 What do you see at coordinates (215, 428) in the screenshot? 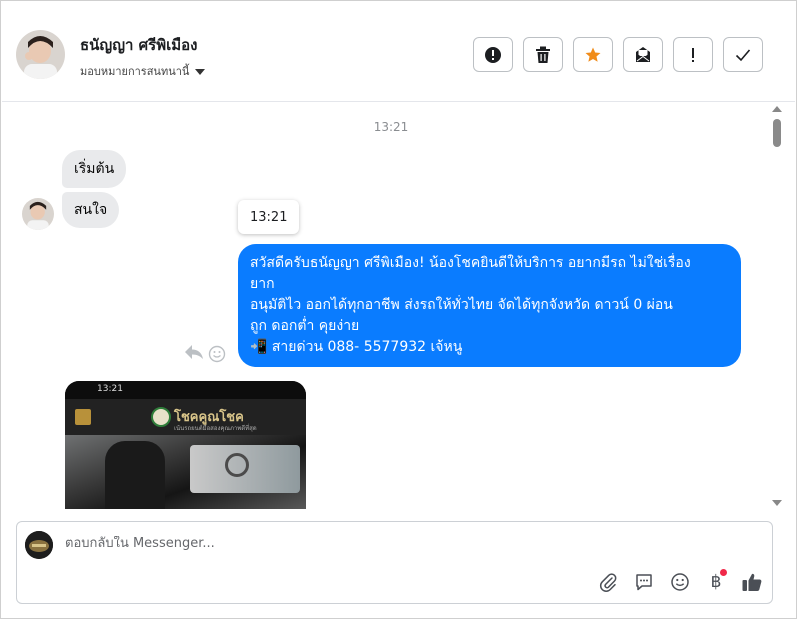
I see `site-tagline: เน้นรถยนต์มือสองคุณภาพดีที่สุด` at bounding box center [215, 428].